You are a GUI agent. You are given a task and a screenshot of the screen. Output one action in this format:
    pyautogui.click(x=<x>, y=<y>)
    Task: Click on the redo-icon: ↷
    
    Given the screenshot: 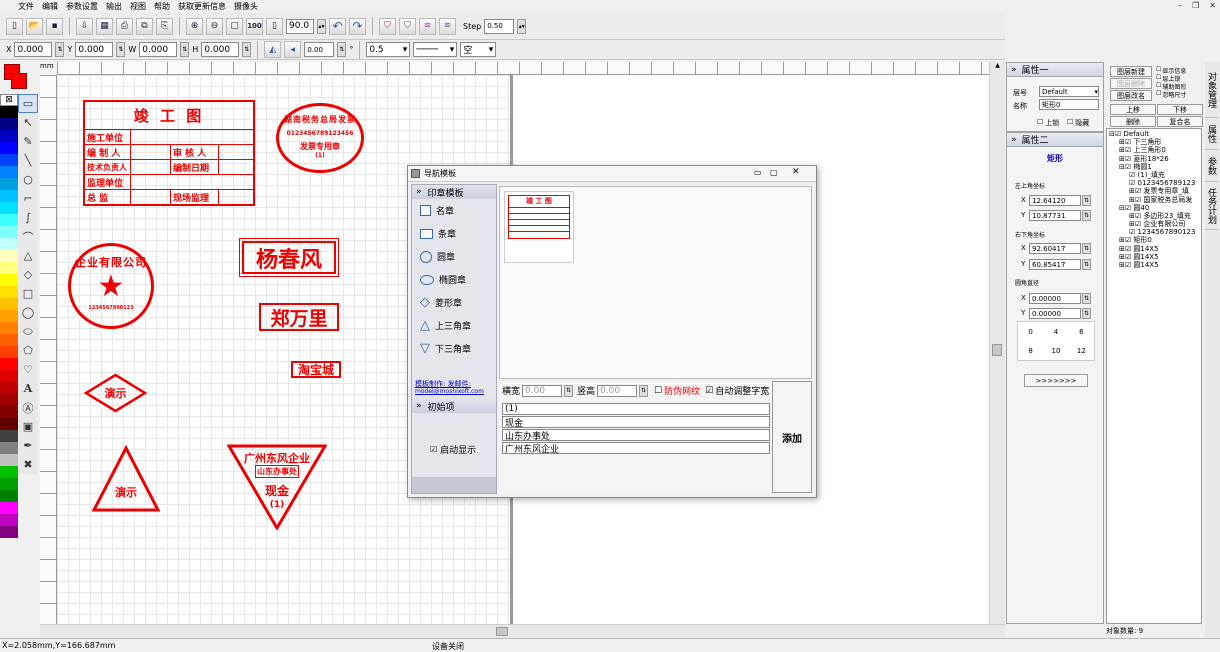 What is the action you would take?
    pyautogui.click(x=357, y=26)
    